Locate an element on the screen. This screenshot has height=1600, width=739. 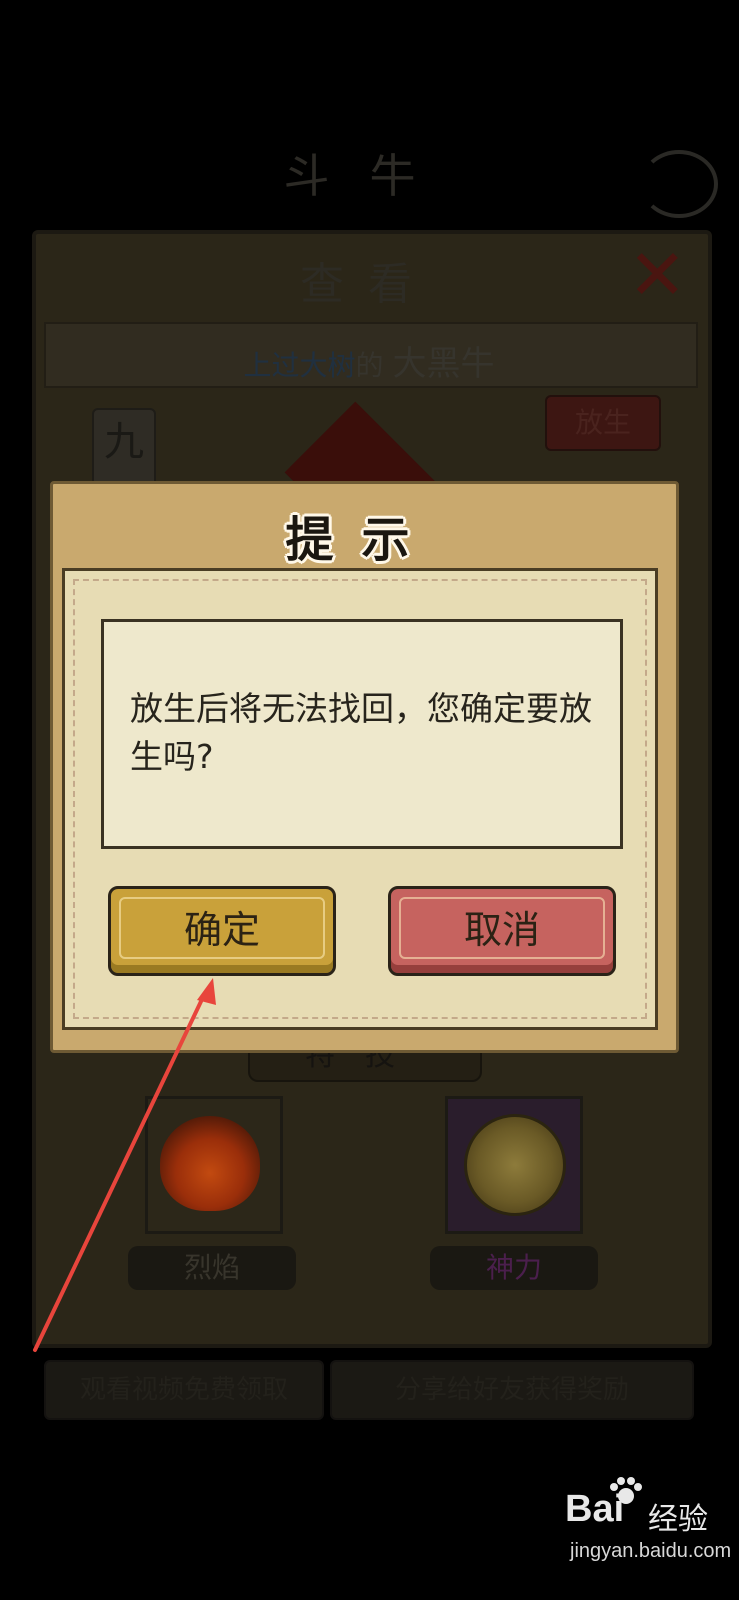
watermark-suffix: 经验 is located at coordinates (678, 1519).